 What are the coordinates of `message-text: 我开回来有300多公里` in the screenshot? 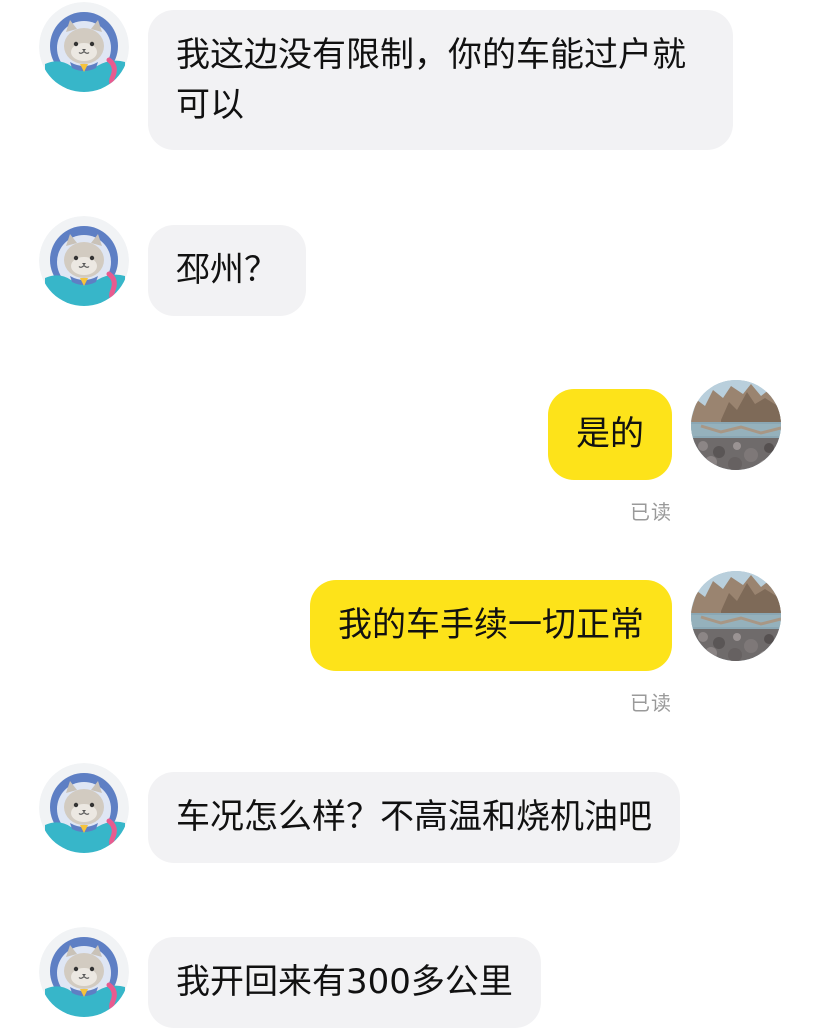 It's located at (344, 982).